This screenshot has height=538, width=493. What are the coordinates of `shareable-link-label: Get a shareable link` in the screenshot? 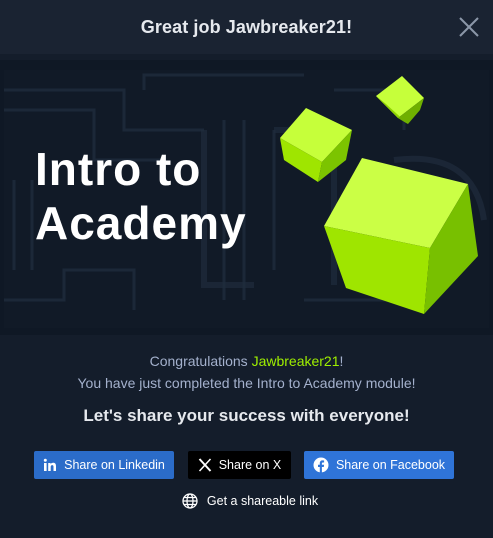 It's located at (262, 501).